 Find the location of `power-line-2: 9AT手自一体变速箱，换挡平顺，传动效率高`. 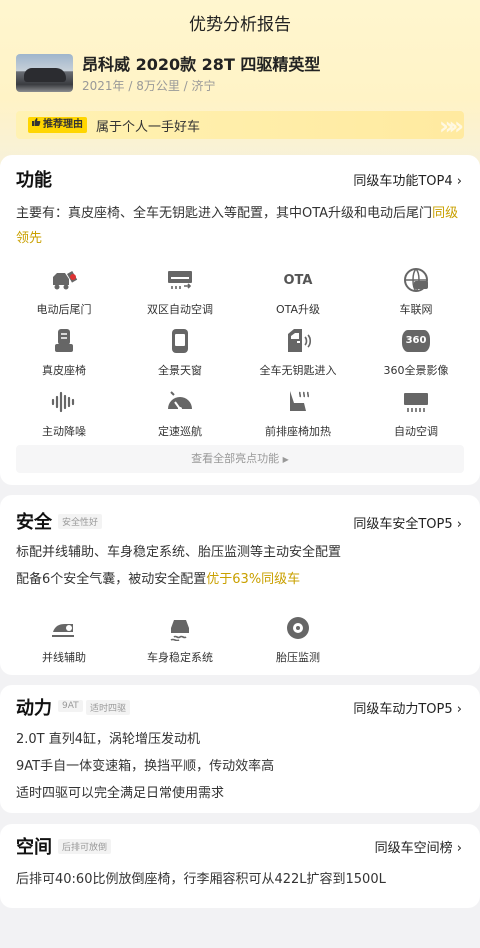

power-line-2: 9AT手自一体变速箱，换挡平顺，传动效率高 is located at coordinates (145, 766).